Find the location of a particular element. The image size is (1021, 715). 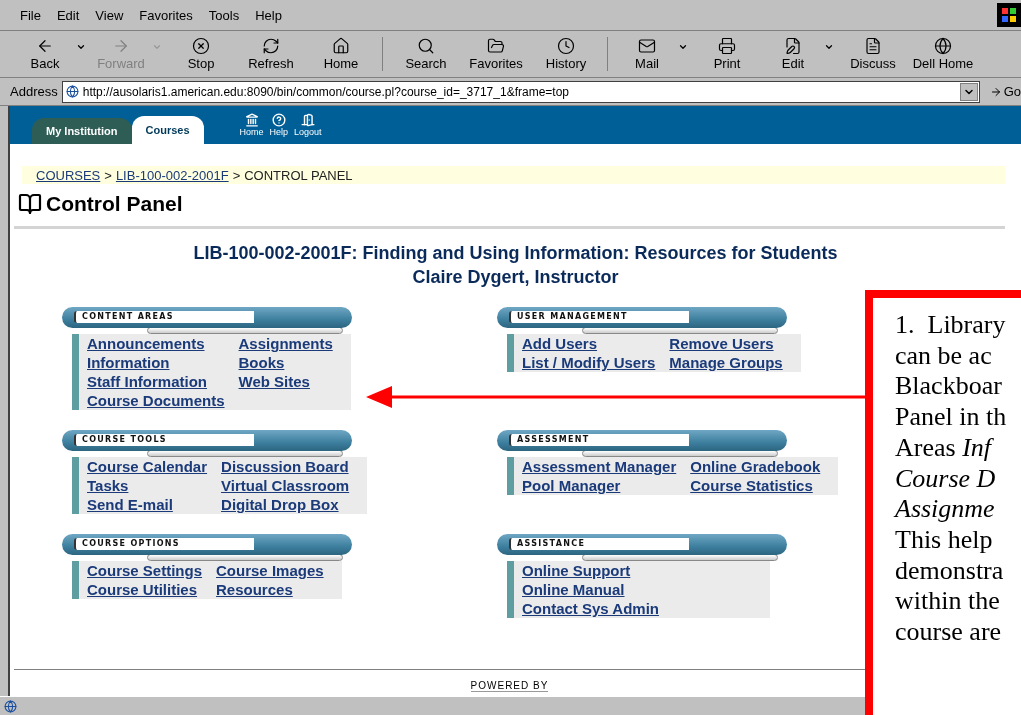

section-link: Online Gradebook is located at coordinates (755, 466).